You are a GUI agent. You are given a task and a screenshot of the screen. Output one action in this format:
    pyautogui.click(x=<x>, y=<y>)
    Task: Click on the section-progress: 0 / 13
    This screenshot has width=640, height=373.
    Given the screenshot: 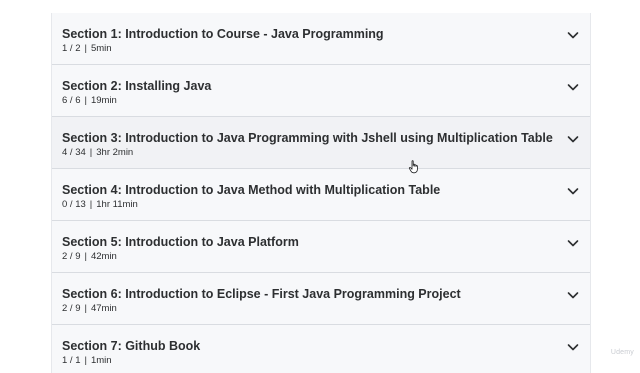 What is the action you would take?
    pyautogui.click(x=74, y=204)
    